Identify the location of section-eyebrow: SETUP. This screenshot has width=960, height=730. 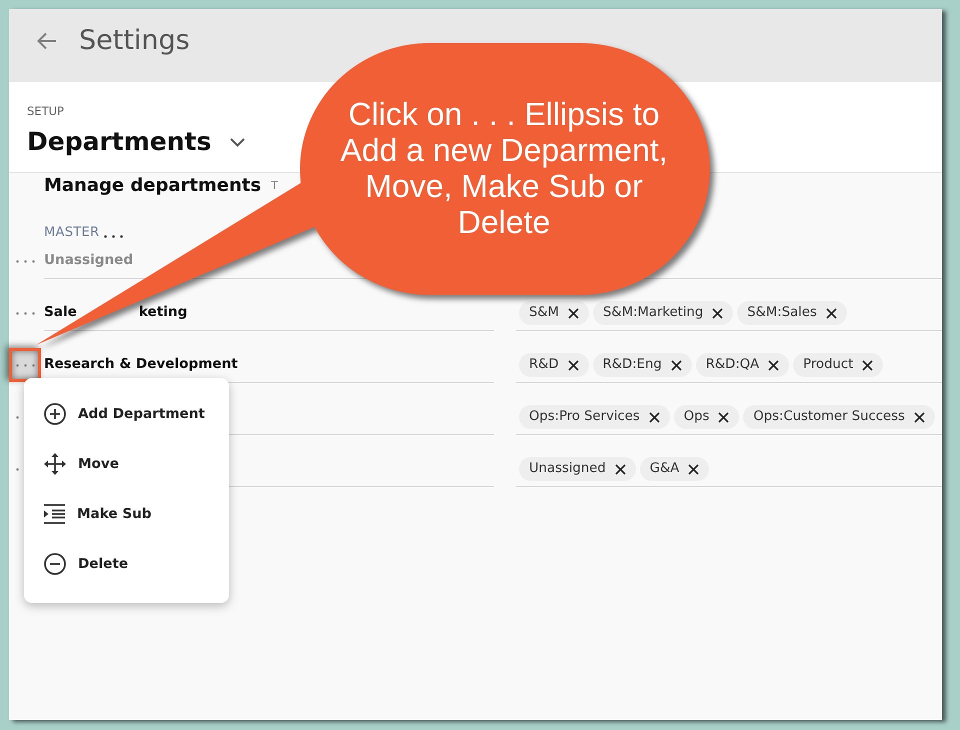
(45, 111).